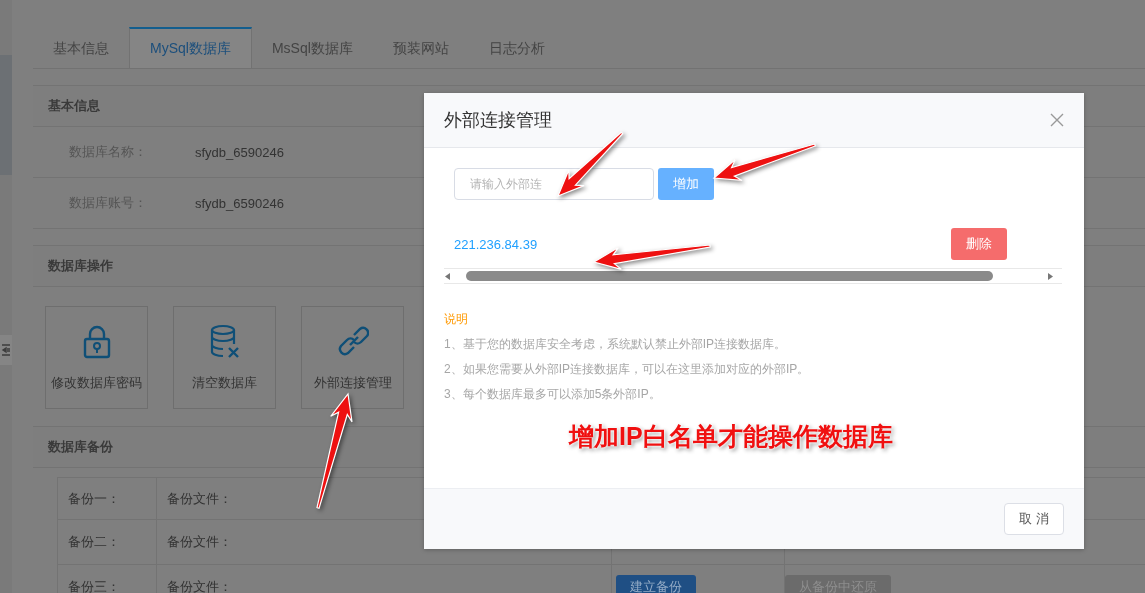 This screenshot has width=1145, height=593. I want to click on action-card: 清空数据库, so click(224, 357).